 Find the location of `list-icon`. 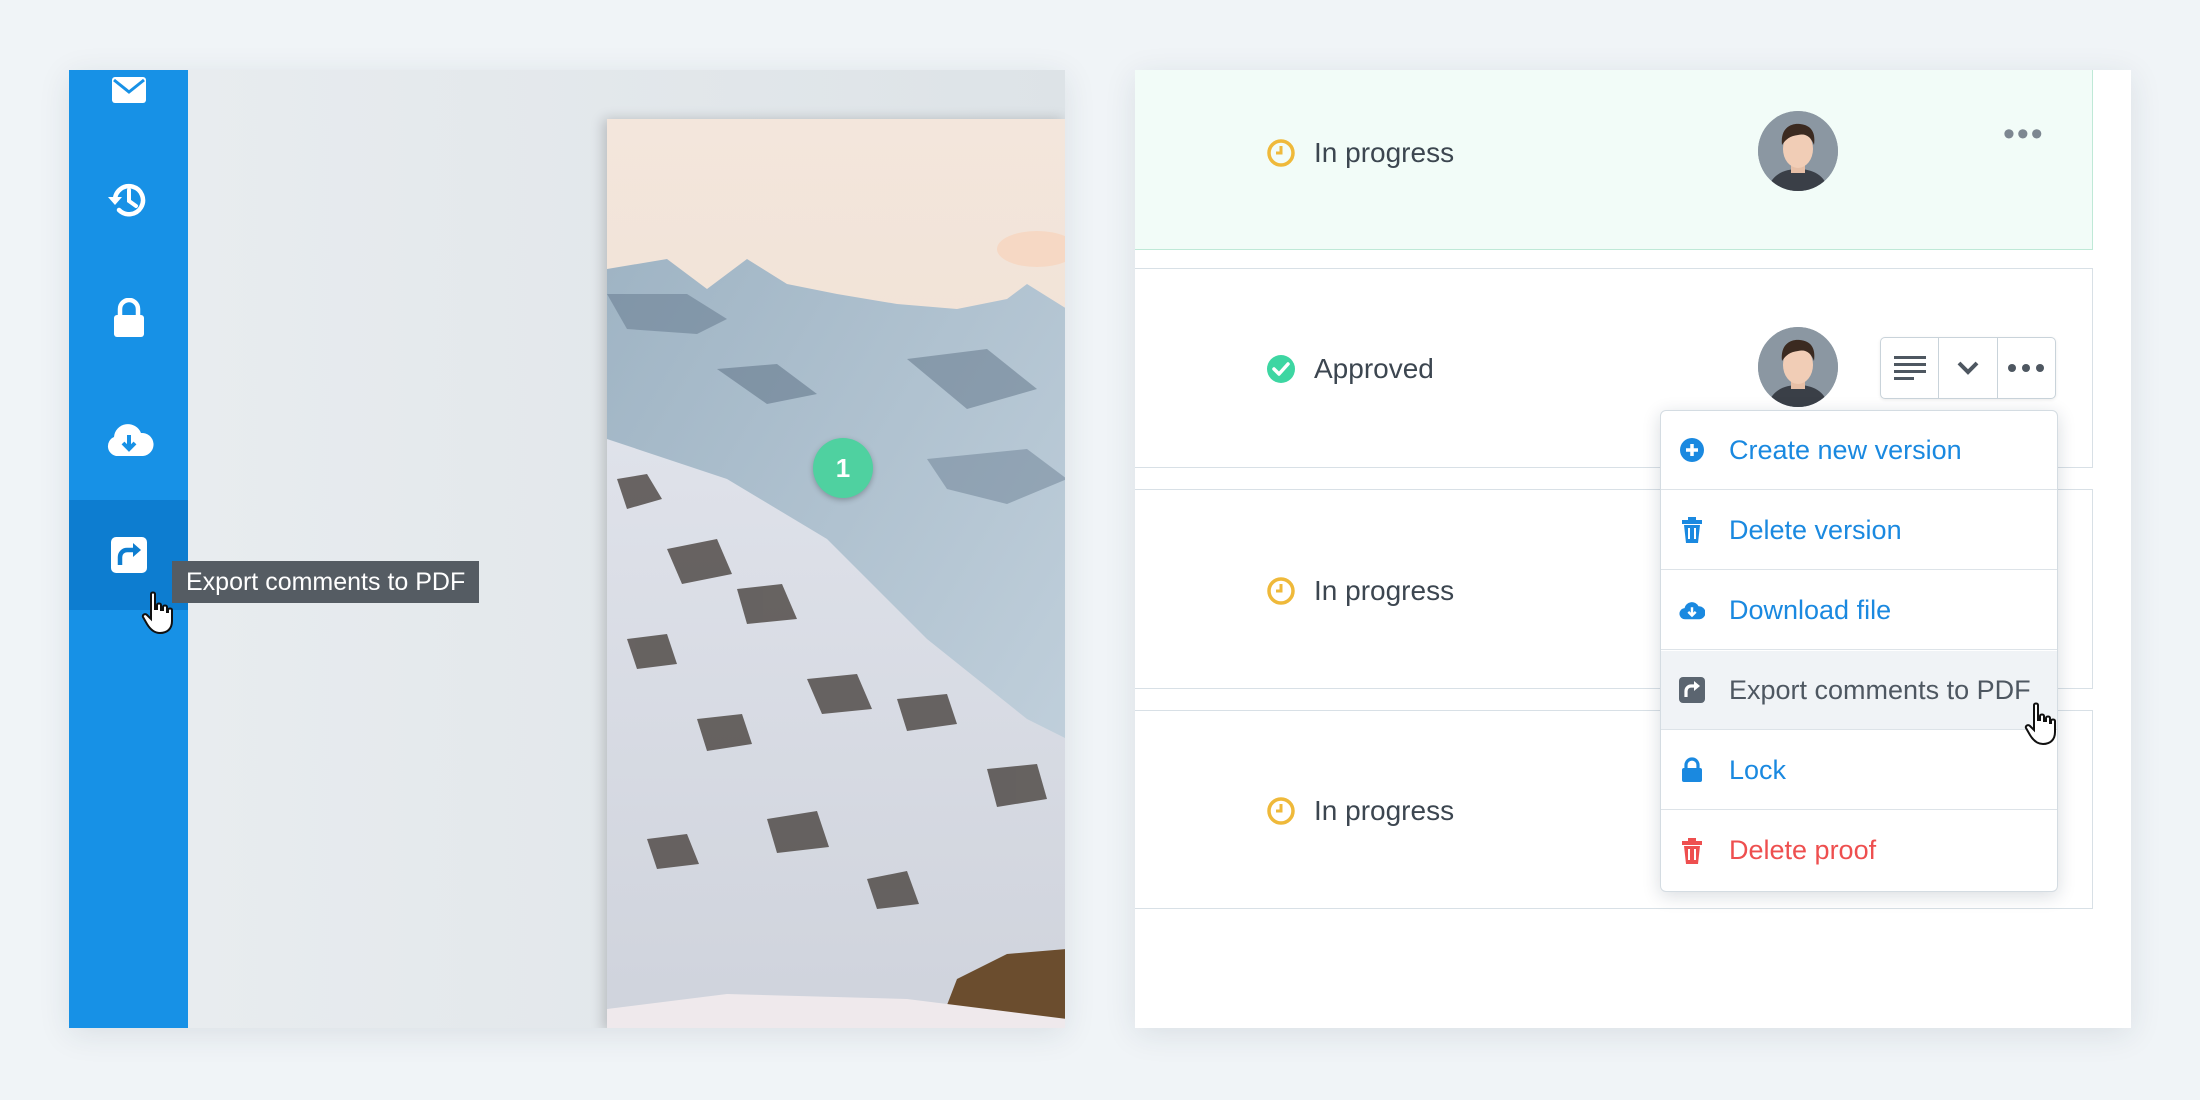

list-icon is located at coordinates (1909, 368).